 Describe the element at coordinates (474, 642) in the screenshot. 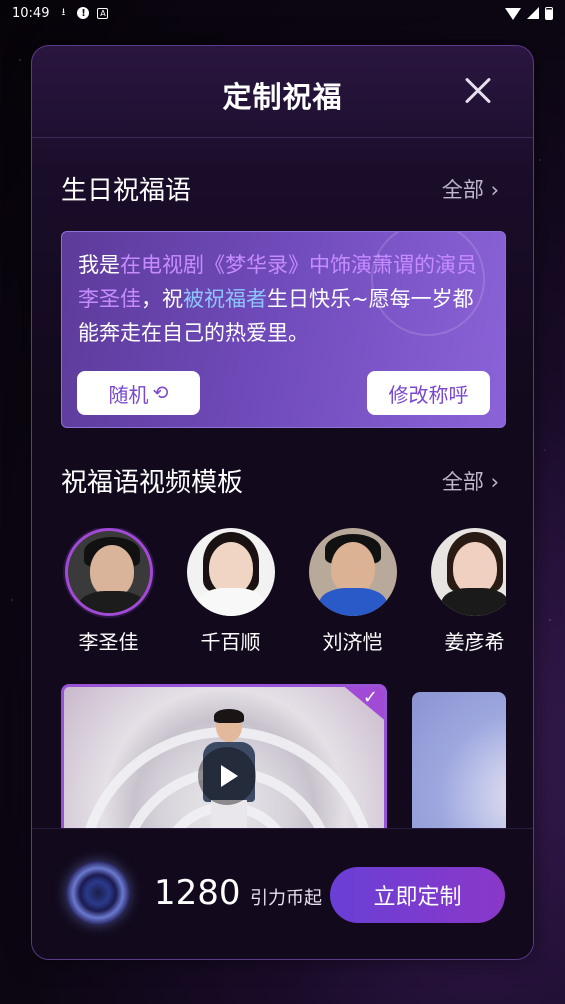

I see `celebrity-name: 姜彦希` at that location.